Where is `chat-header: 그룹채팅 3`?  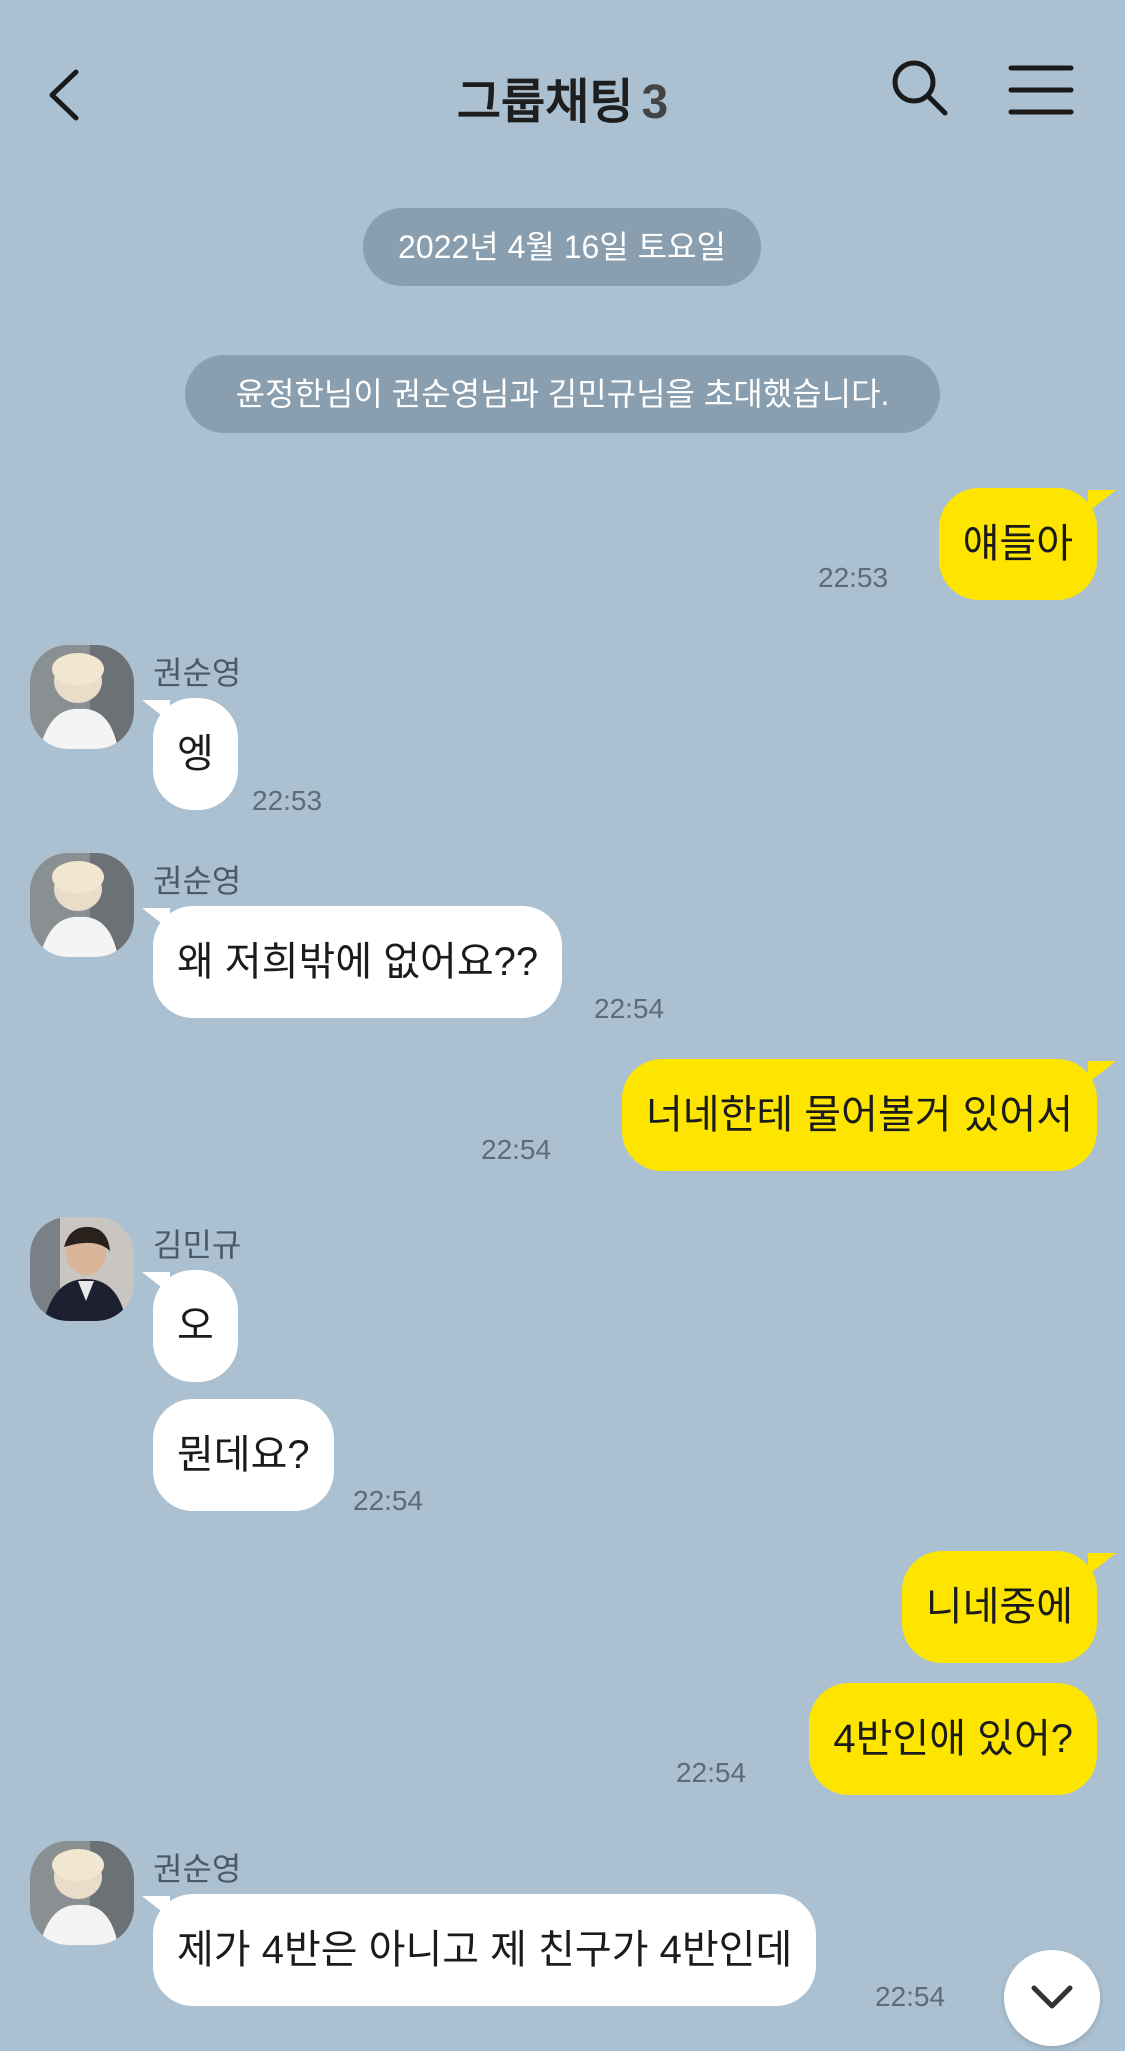 chat-header: 그룹채팅 3 is located at coordinates (562, 90).